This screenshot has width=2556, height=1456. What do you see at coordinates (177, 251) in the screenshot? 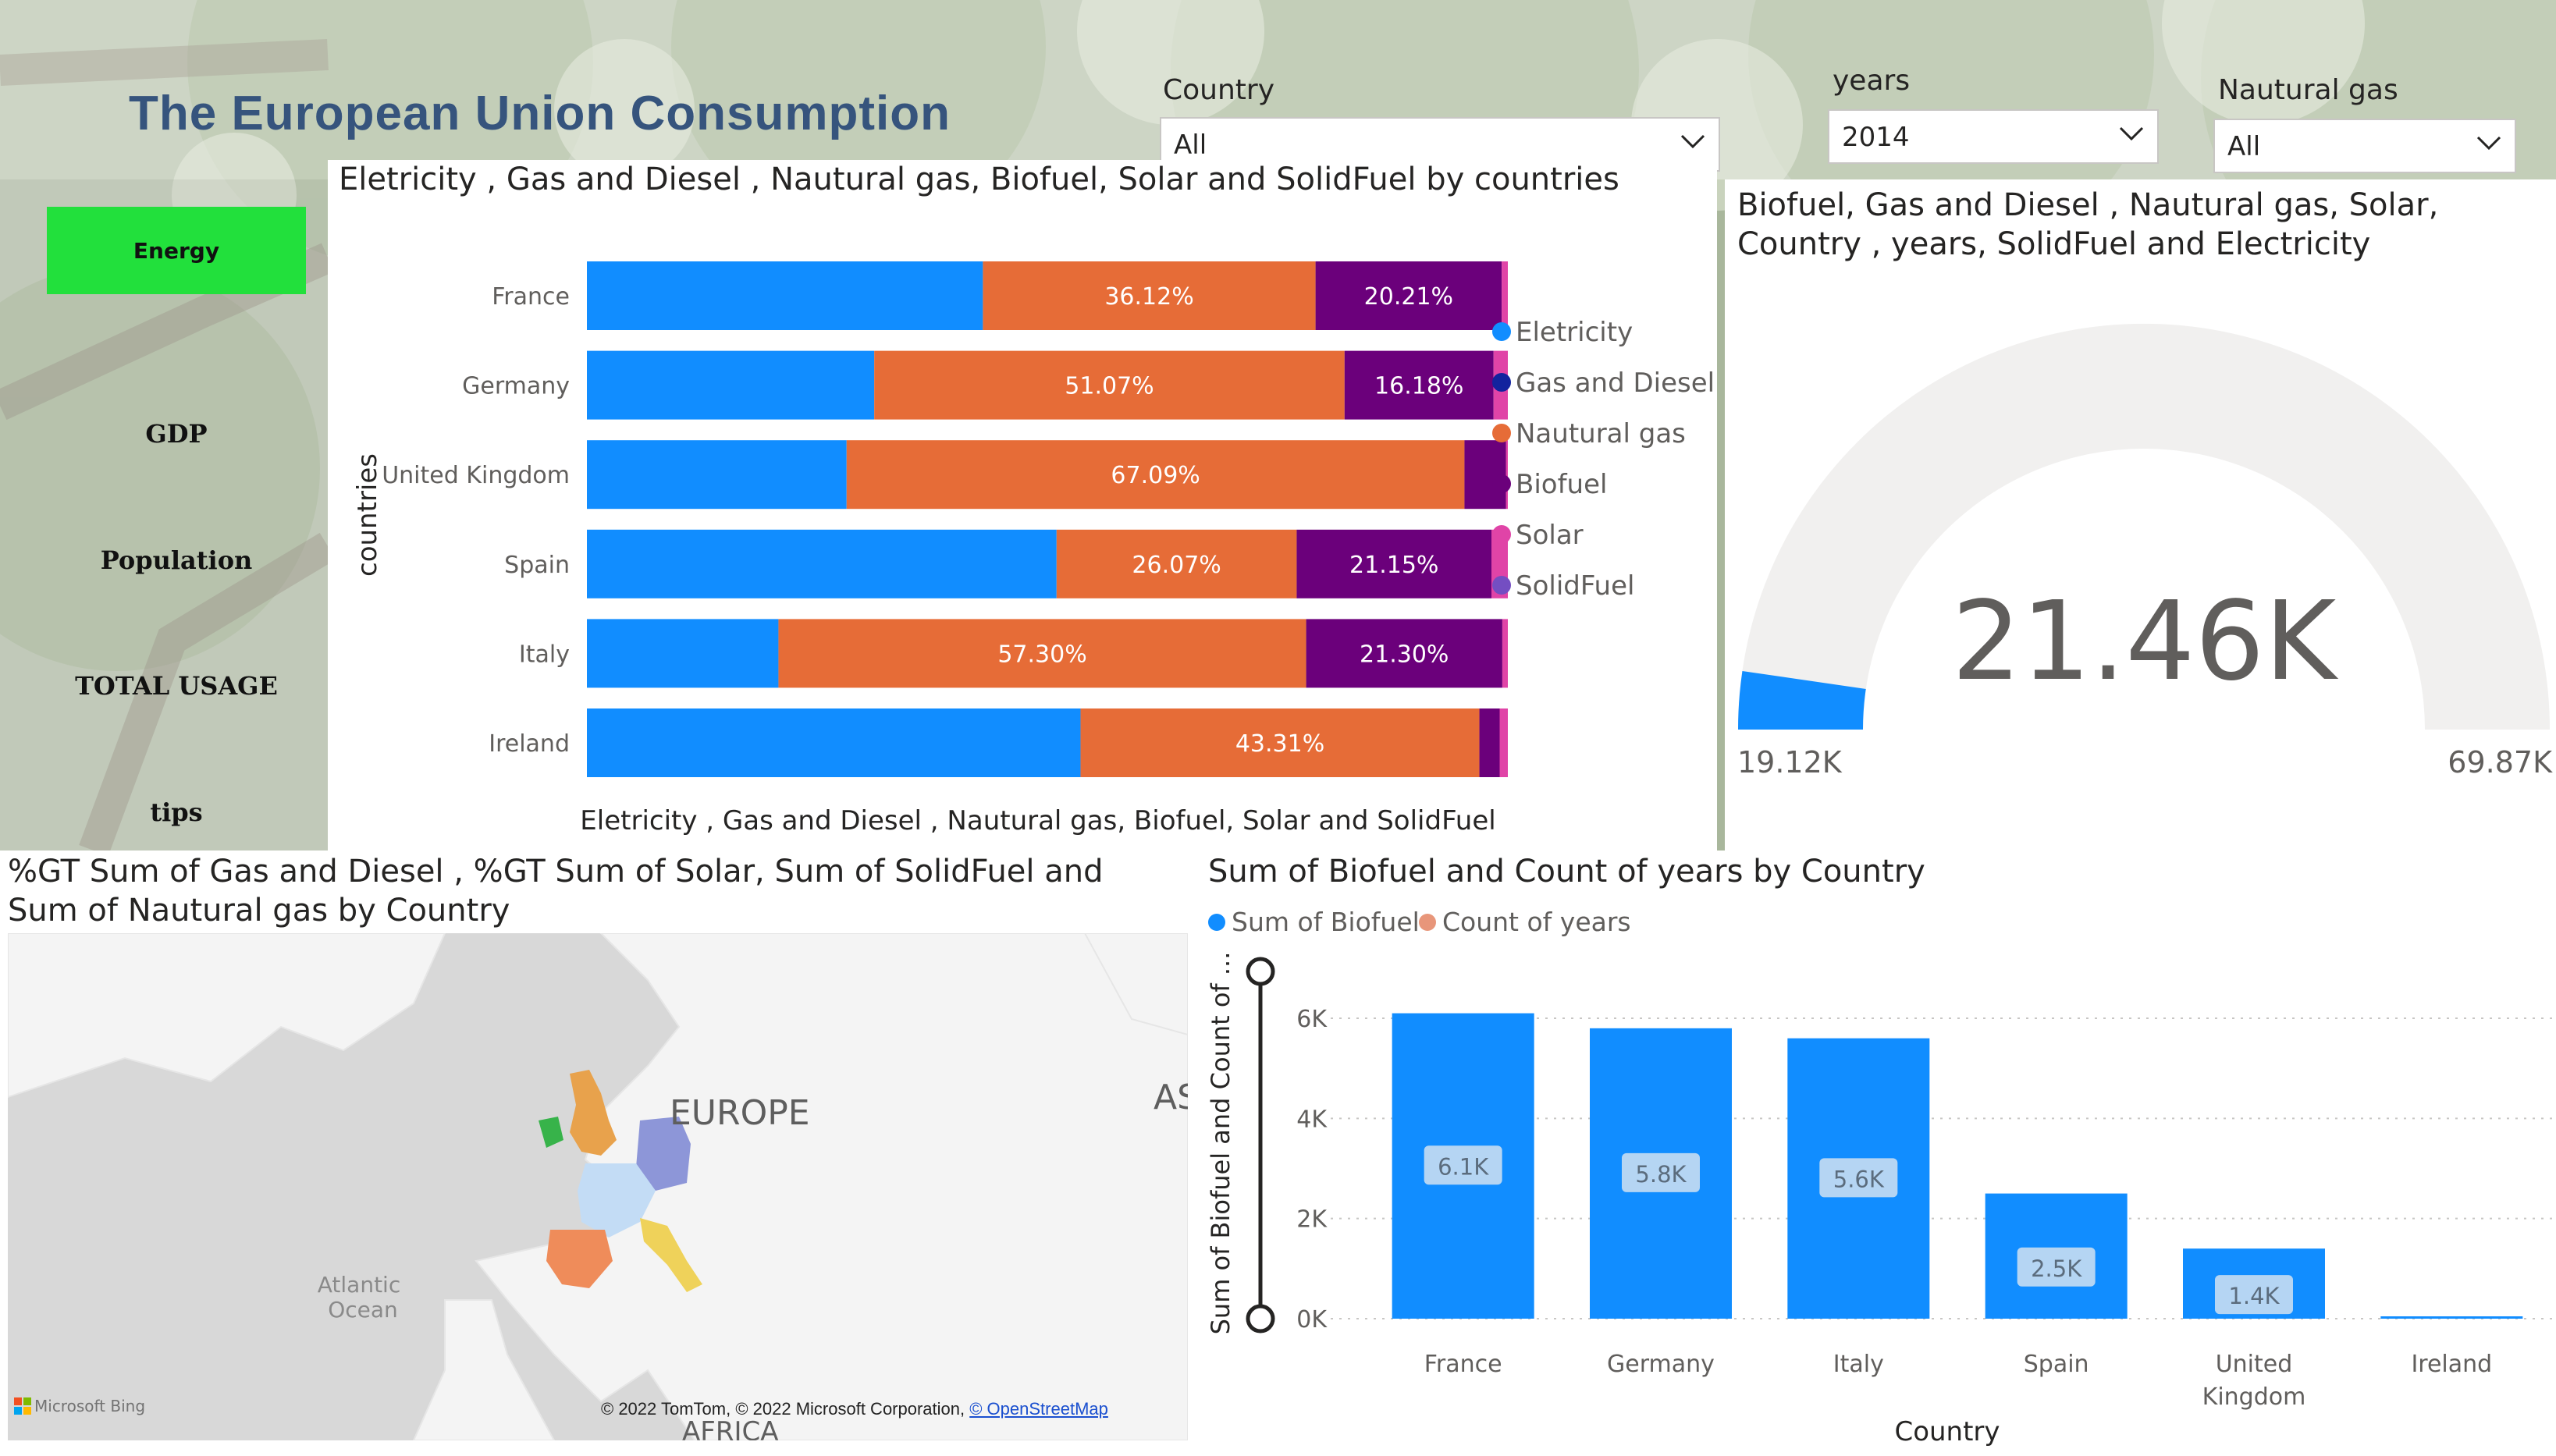
I see `nav-button-energy: Energy` at bounding box center [177, 251].